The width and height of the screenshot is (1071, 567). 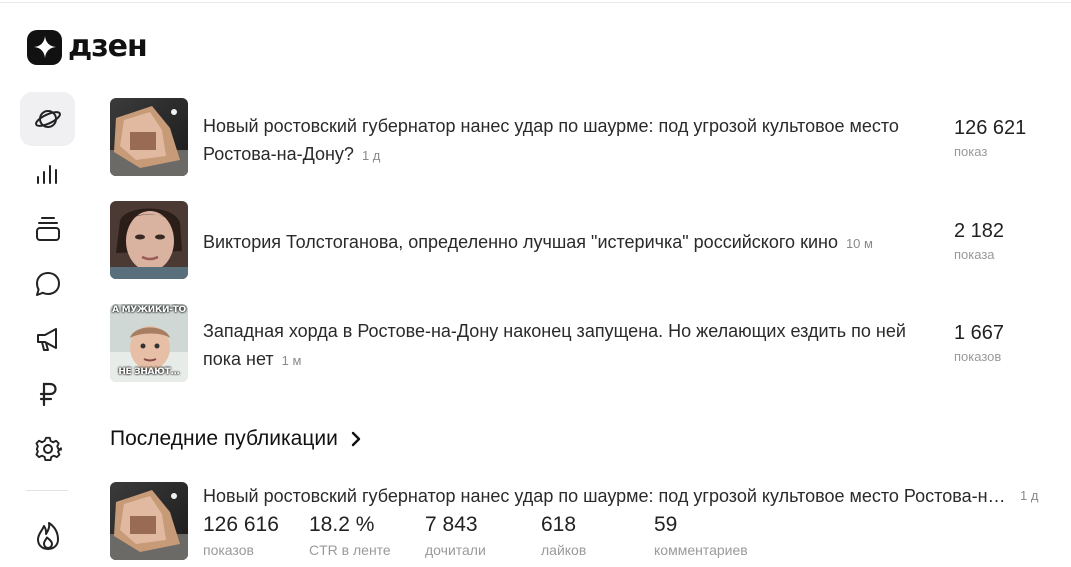 What do you see at coordinates (701, 550) in the screenshot?
I see `stat-label: комментариев` at bounding box center [701, 550].